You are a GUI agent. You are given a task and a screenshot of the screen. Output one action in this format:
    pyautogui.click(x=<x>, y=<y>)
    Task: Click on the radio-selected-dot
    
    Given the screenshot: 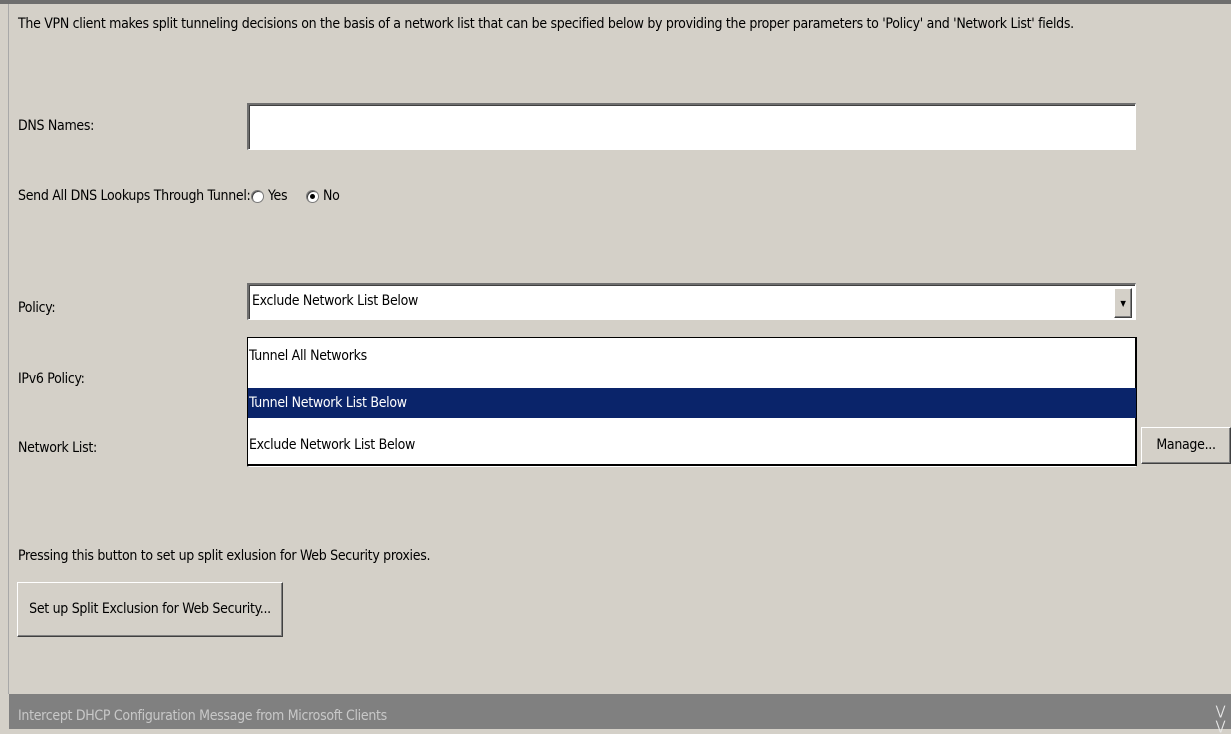 What is the action you would take?
    pyautogui.click(x=312, y=196)
    